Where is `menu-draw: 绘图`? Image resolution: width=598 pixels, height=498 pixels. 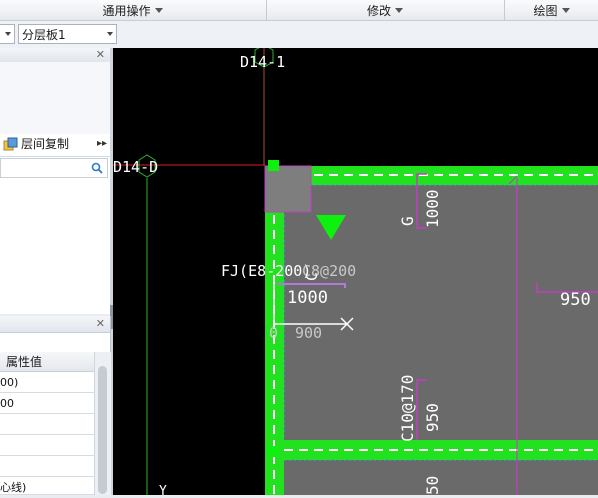
menu-draw: 绘图 is located at coordinates (551, 10).